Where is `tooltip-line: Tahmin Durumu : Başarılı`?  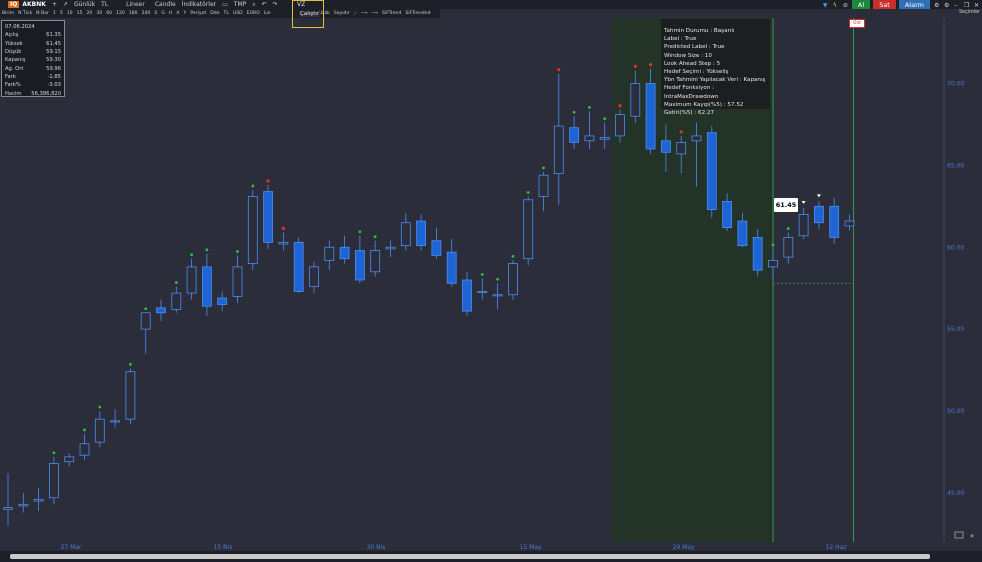
tooltip-line: Tahmin Durumu : Başarılı is located at coordinates (699, 31).